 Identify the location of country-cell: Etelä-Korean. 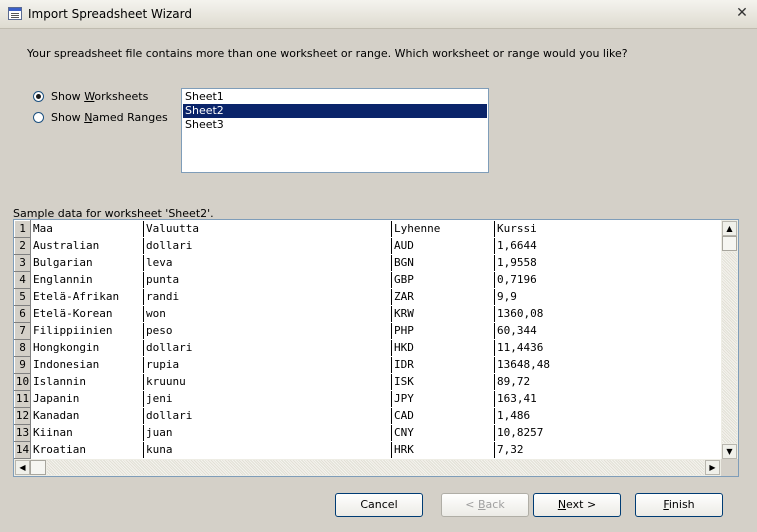
(87, 314).